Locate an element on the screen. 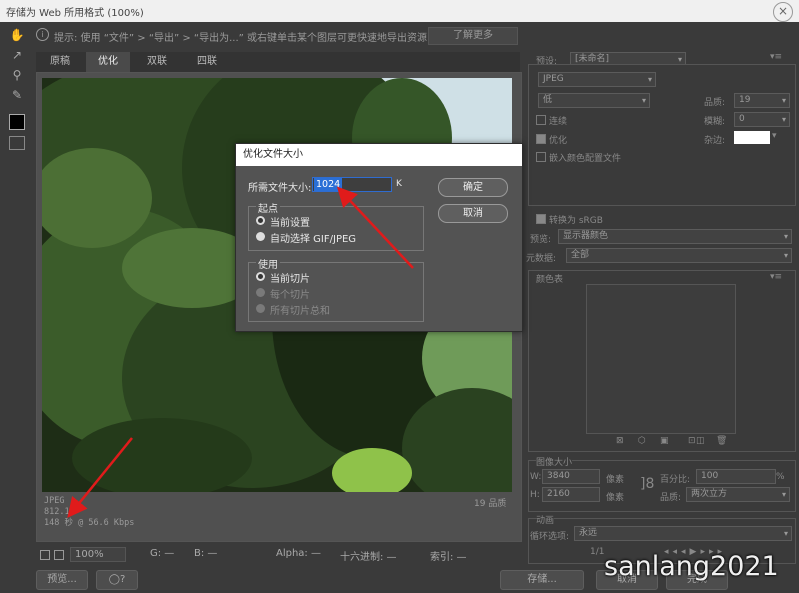 This screenshot has height=593, width=799. arrow-to-file-size is located at coordinates (100, 477).